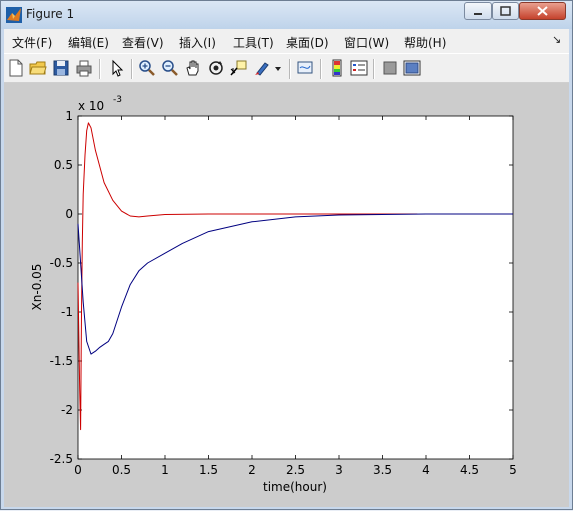 The height and width of the screenshot is (511, 573). I want to click on y-tick-label: -1.5, so click(61, 361).